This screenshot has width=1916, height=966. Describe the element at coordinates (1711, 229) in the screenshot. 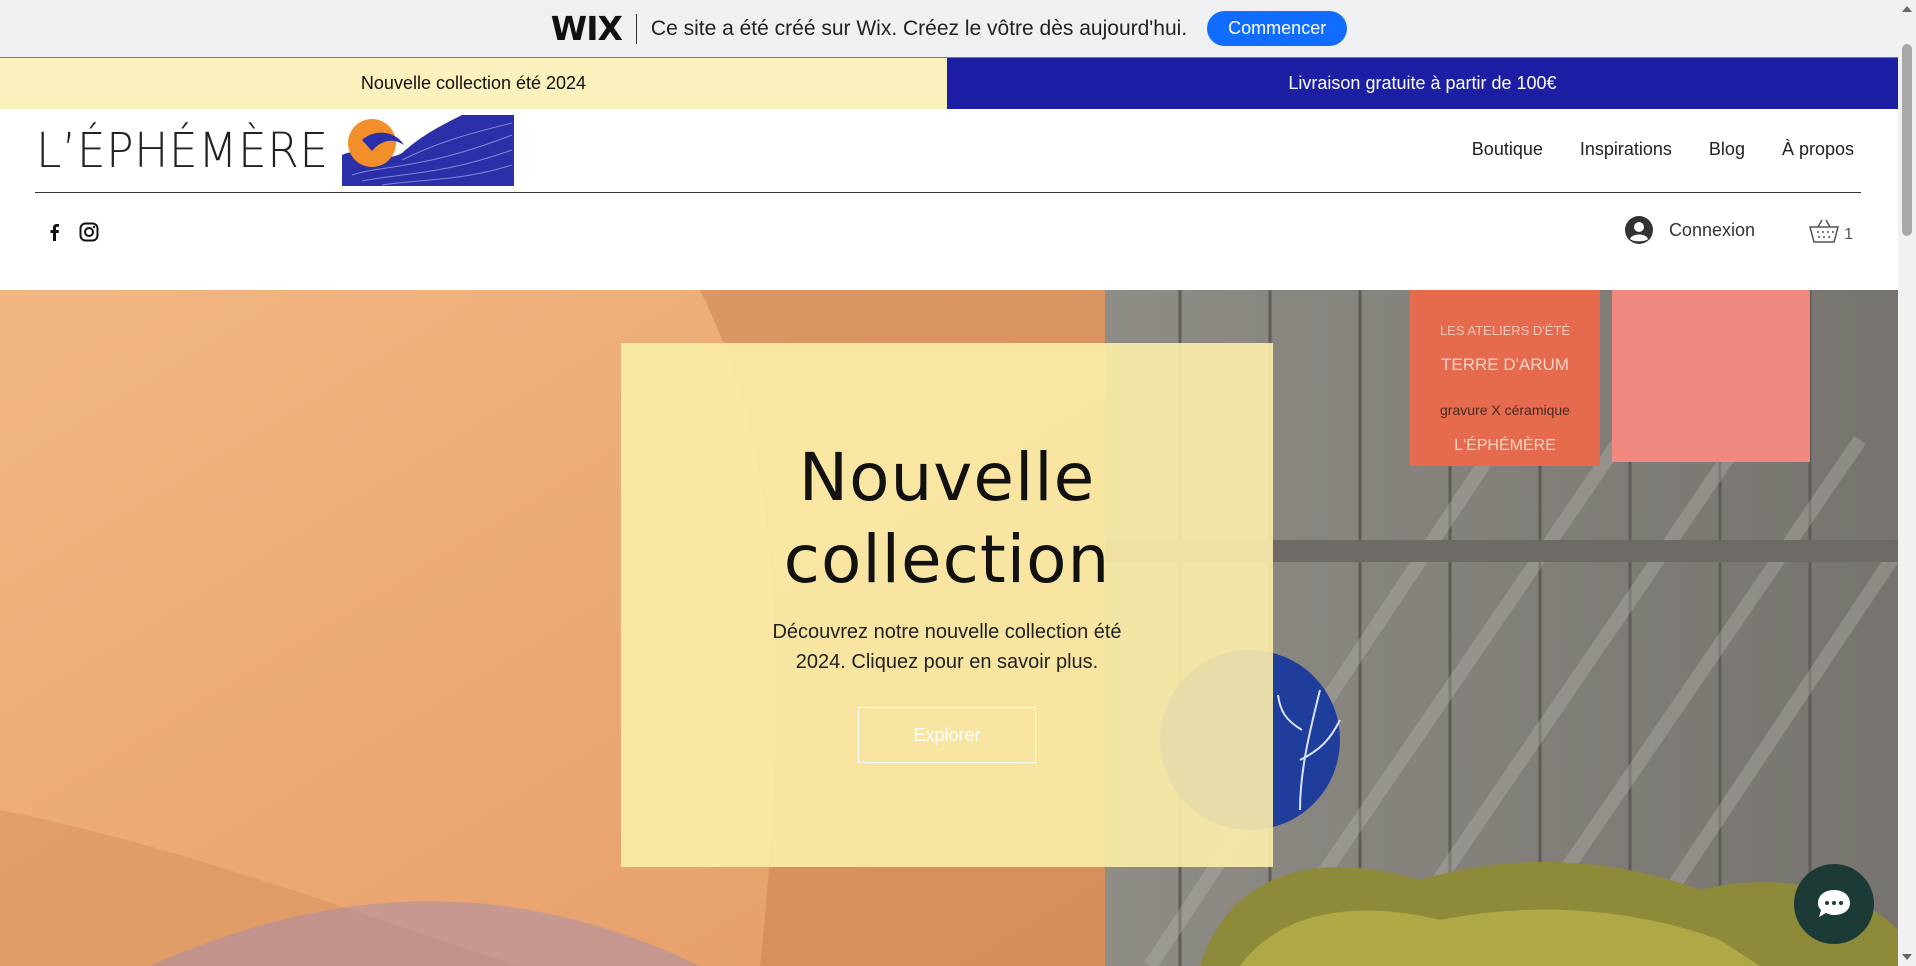

I see `login-label: Connexion` at that location.